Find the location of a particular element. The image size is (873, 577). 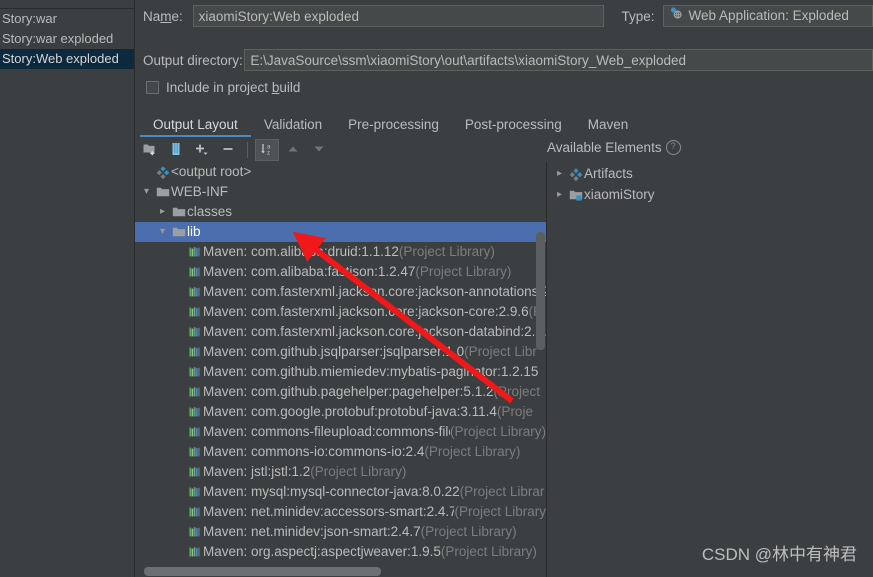

move-up-button is located at coordinates (293, 150).